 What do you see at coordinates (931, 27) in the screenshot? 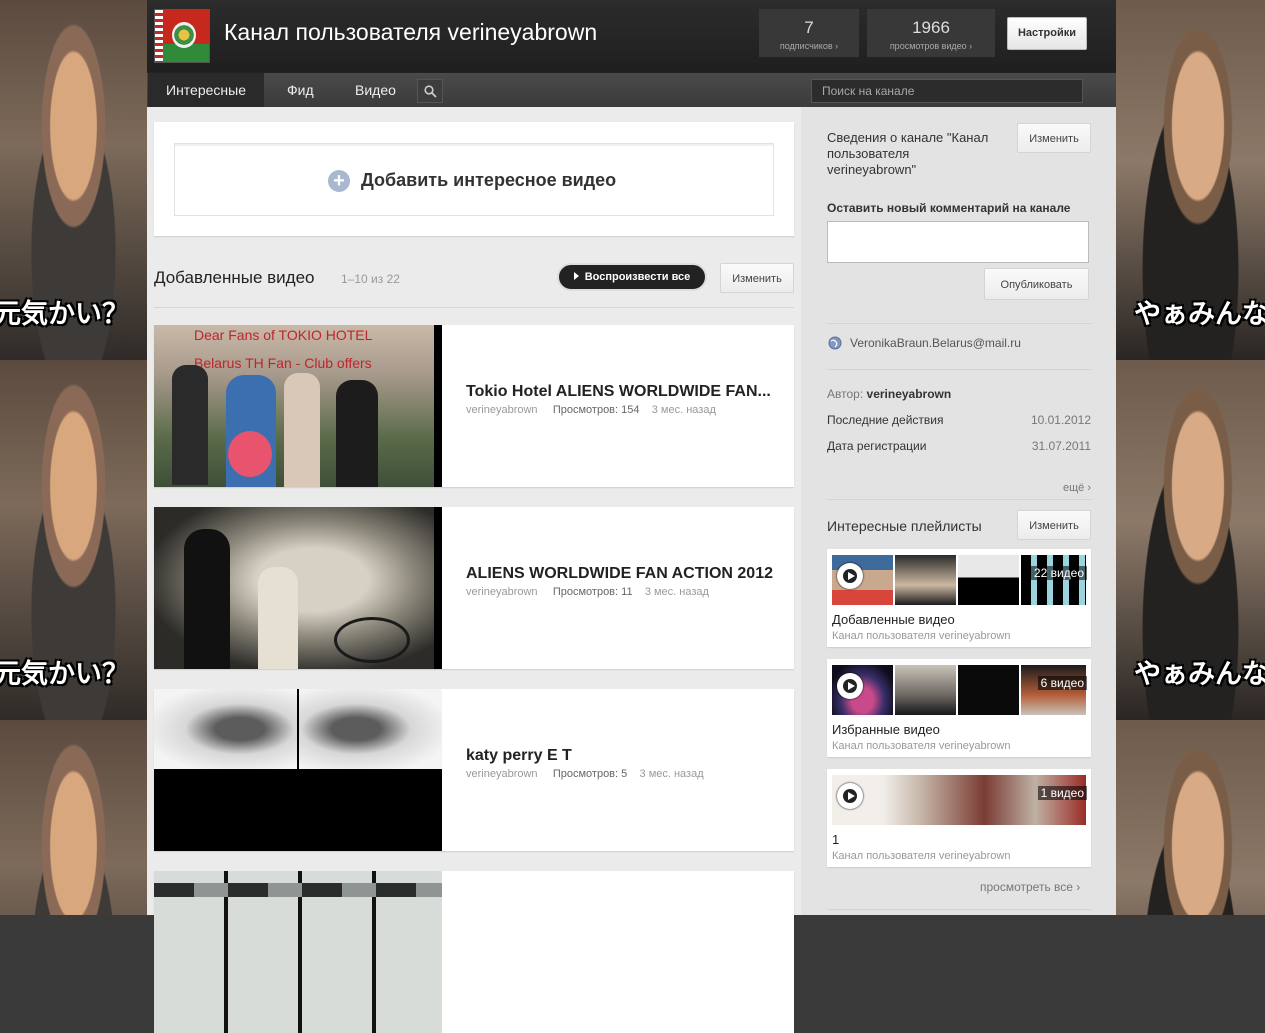
I see `views-count: 1966` at bounding box center [931, 27].